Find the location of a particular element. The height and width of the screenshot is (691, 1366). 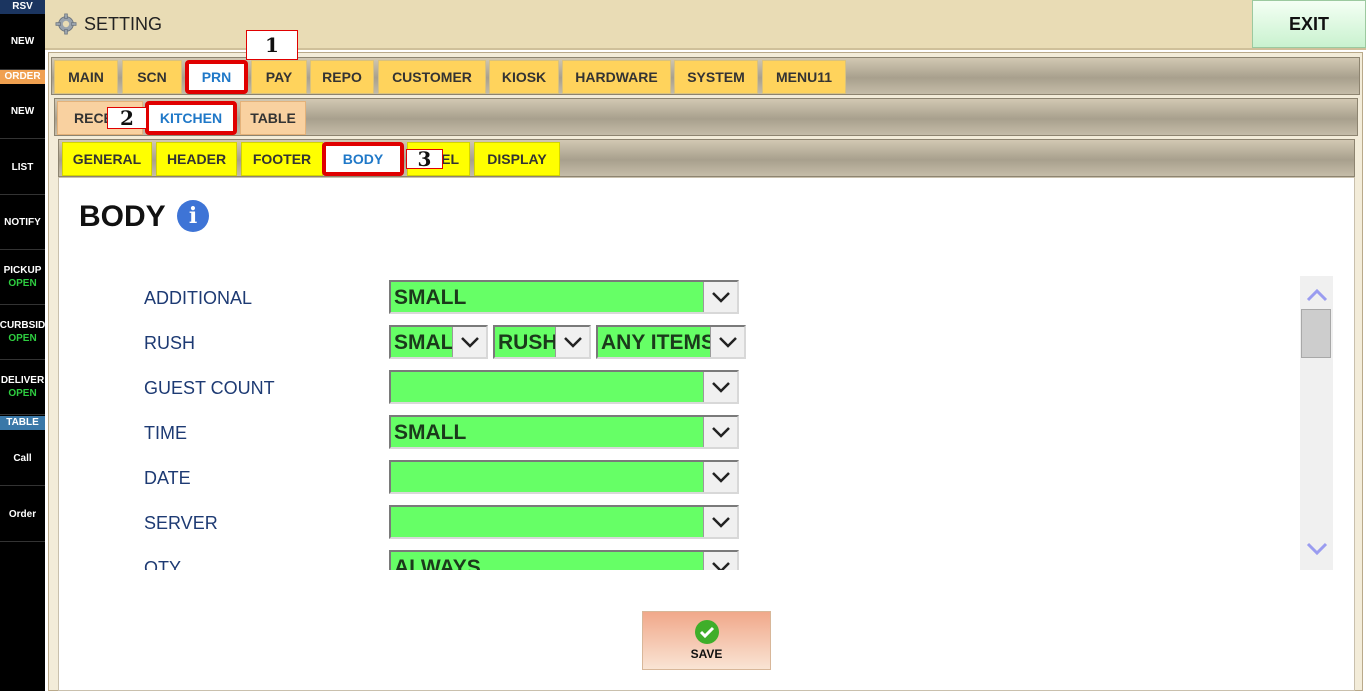

table-header: TABLE is located at coordinates (22, 423).